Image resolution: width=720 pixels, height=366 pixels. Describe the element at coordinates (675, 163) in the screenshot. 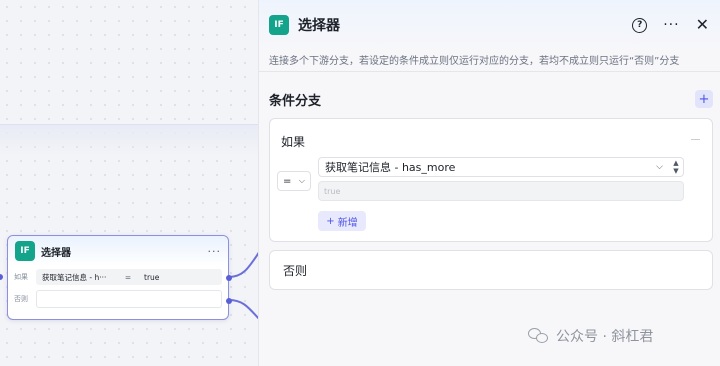

I see `caret-up-icon: ▲` at that location.